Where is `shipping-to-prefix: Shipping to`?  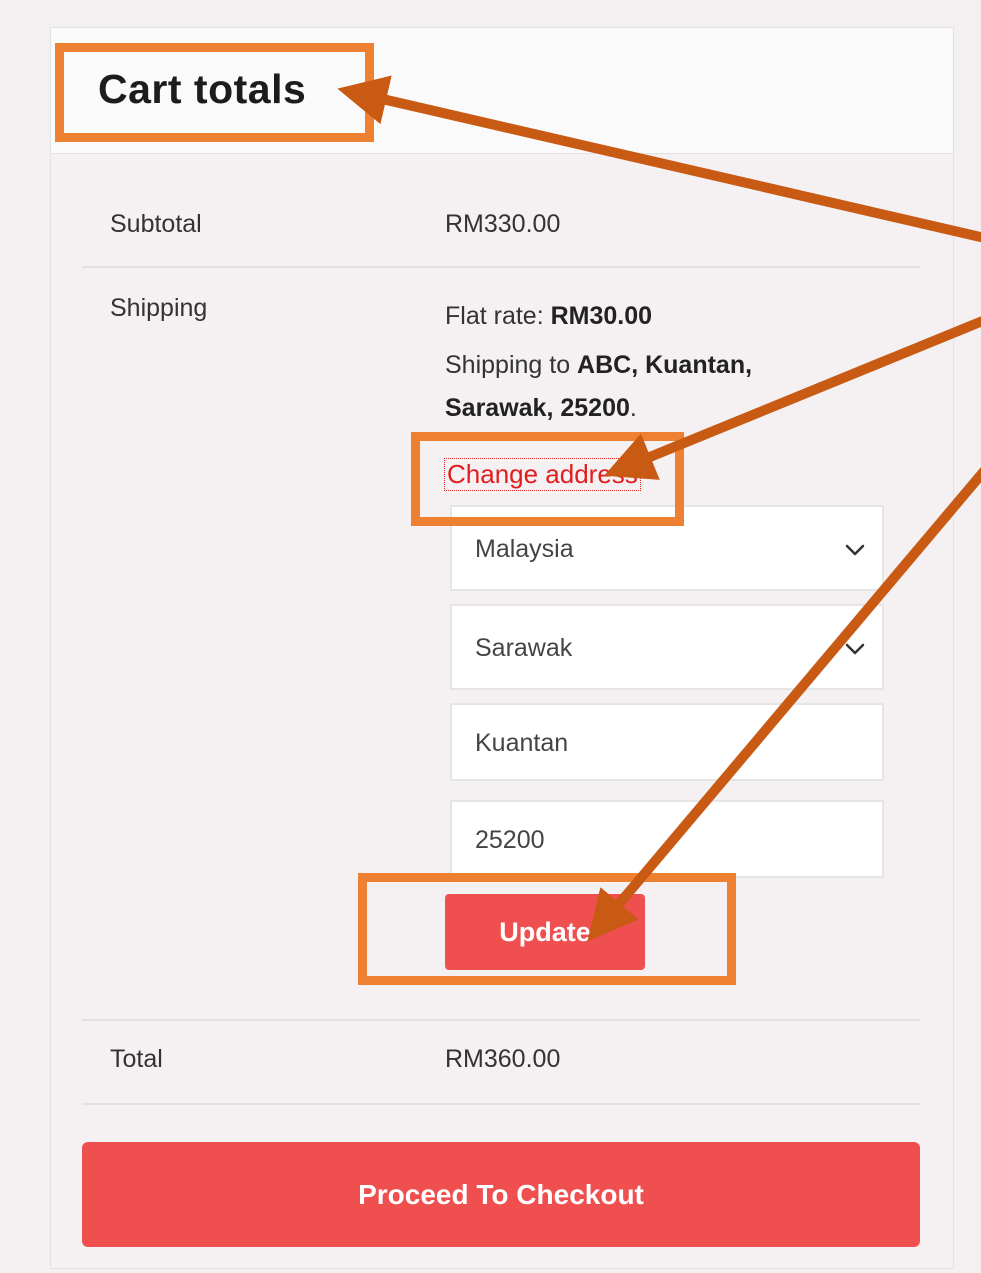 shipping-to-prefix: Shipping to is located at coordinates (511, 365).